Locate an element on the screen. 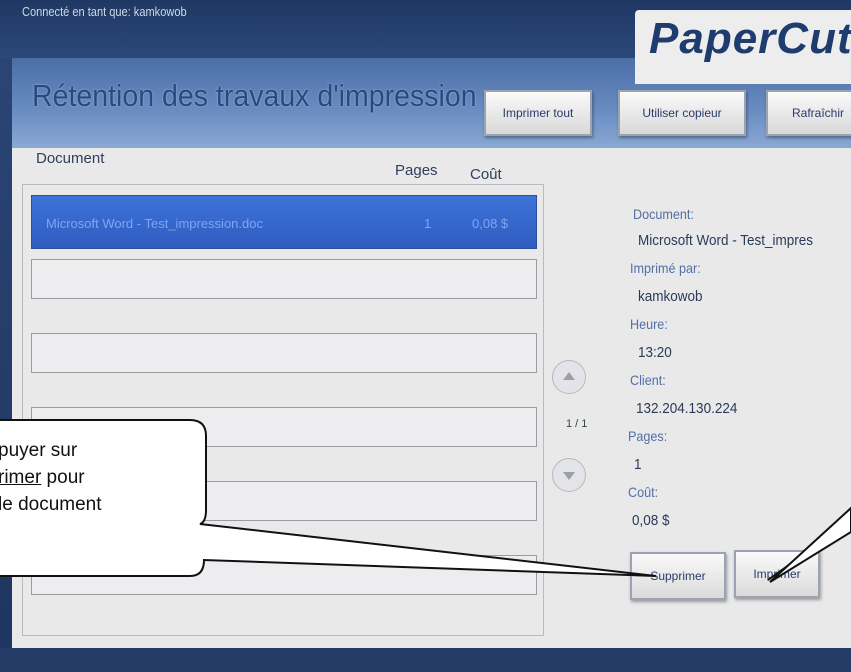  callout-line-1: puyer sur is located at coordinates (39, 450).